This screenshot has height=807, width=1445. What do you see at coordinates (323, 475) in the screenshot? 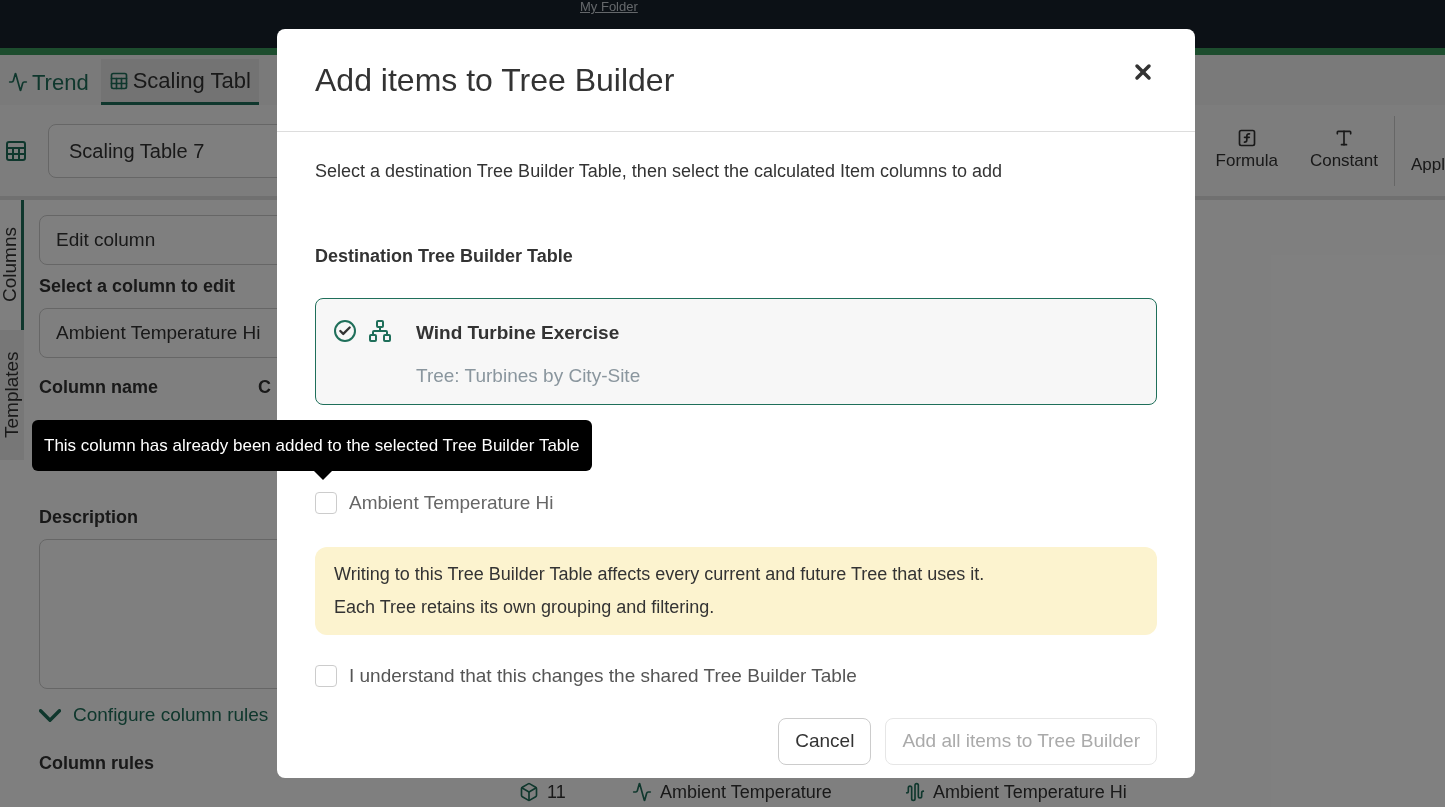
I see `tooltip-pointer` at bounding box center [323, 475].